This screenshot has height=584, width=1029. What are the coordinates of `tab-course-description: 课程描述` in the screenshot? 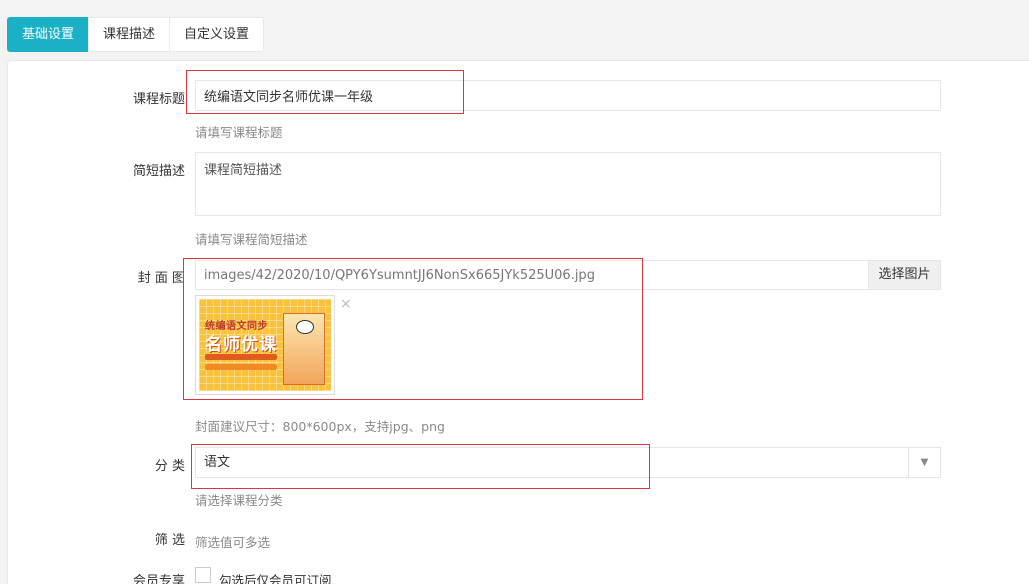 It's located at (129, 34).